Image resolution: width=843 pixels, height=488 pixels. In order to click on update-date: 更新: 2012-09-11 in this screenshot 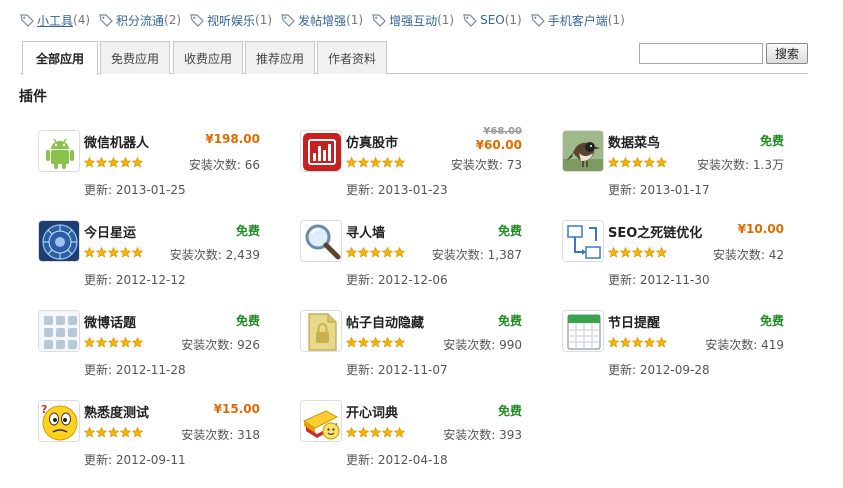, I will do `click(135, 460)`.